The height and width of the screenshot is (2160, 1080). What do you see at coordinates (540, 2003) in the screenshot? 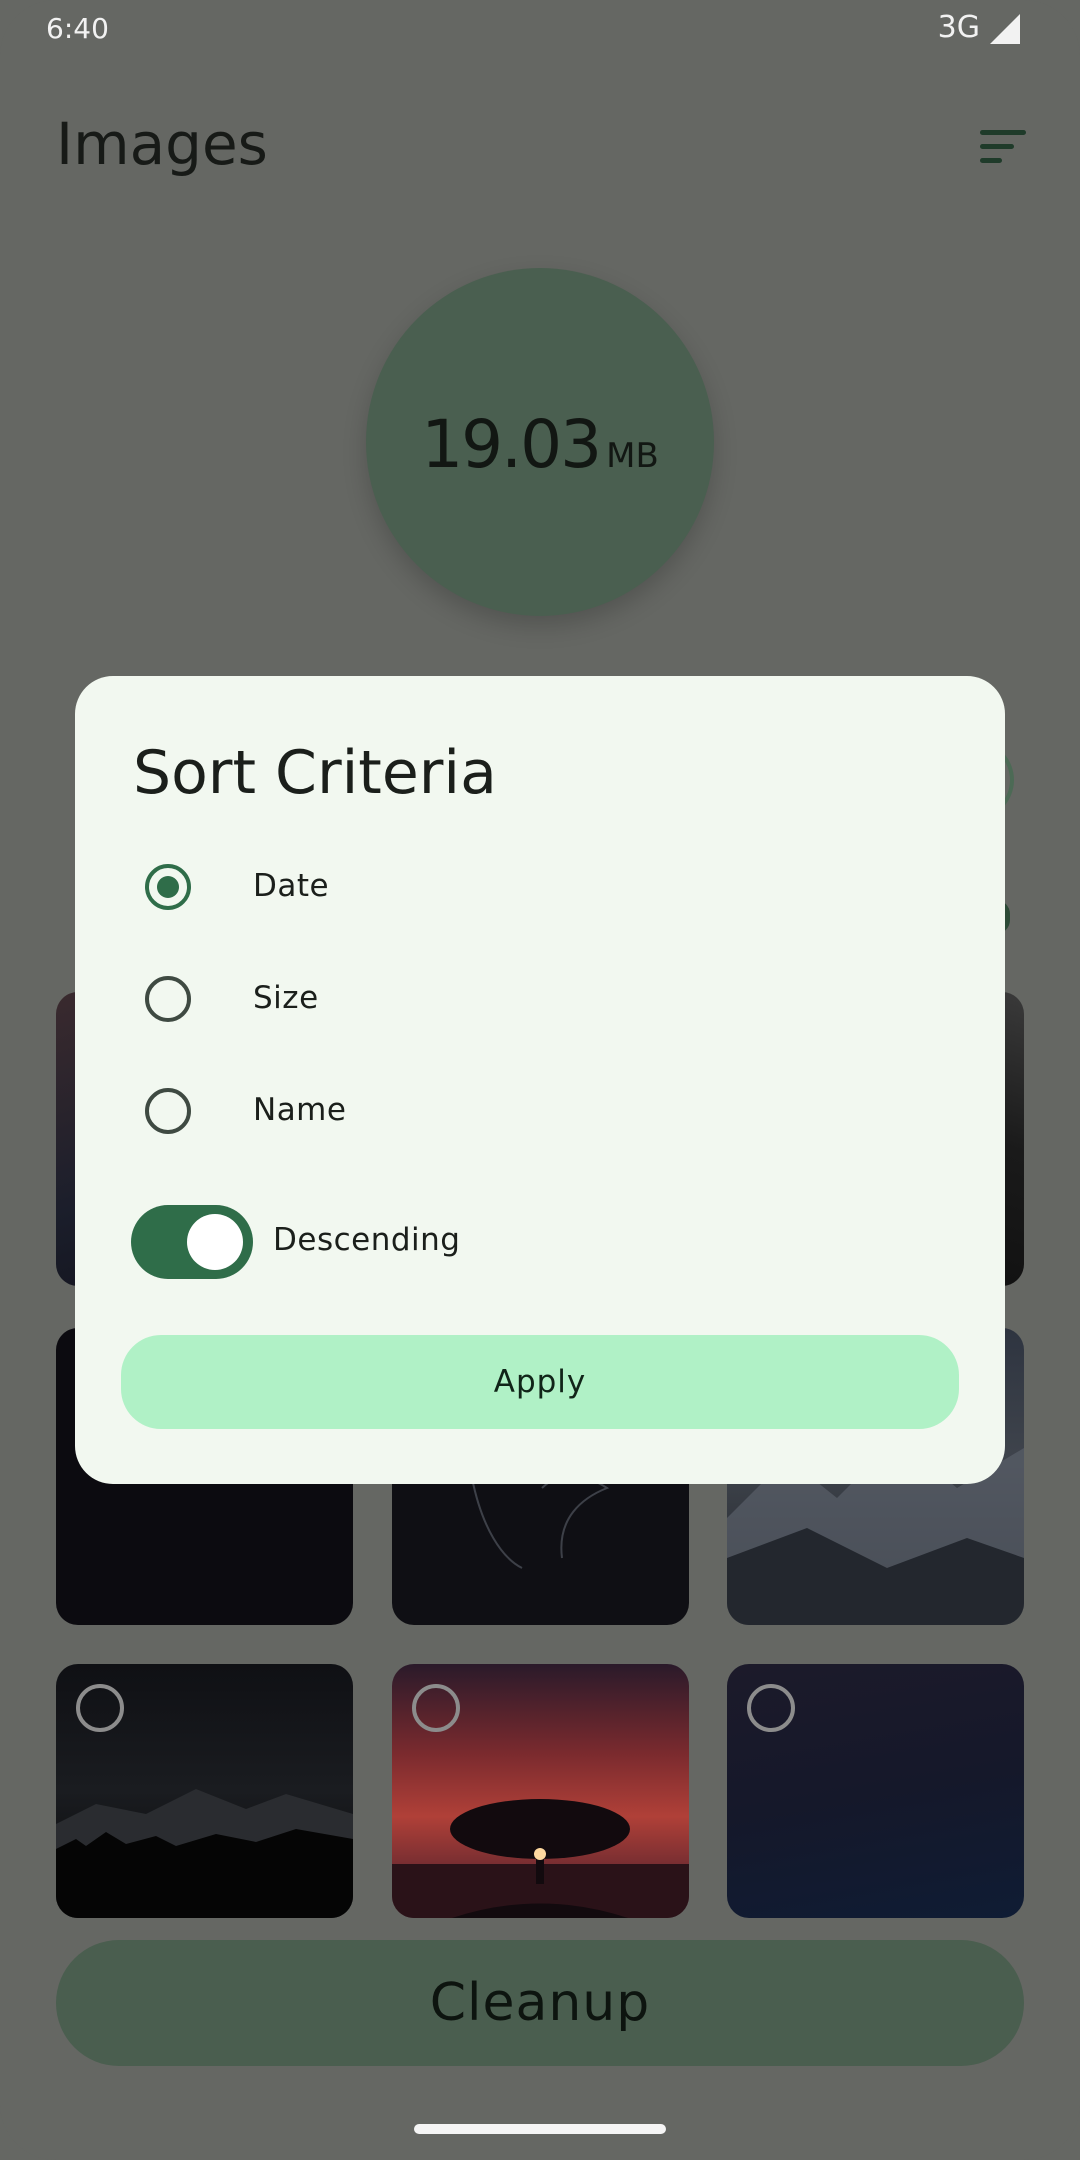
I see `cleanup-button: Cleanup` at bounding box center [540, 2003].